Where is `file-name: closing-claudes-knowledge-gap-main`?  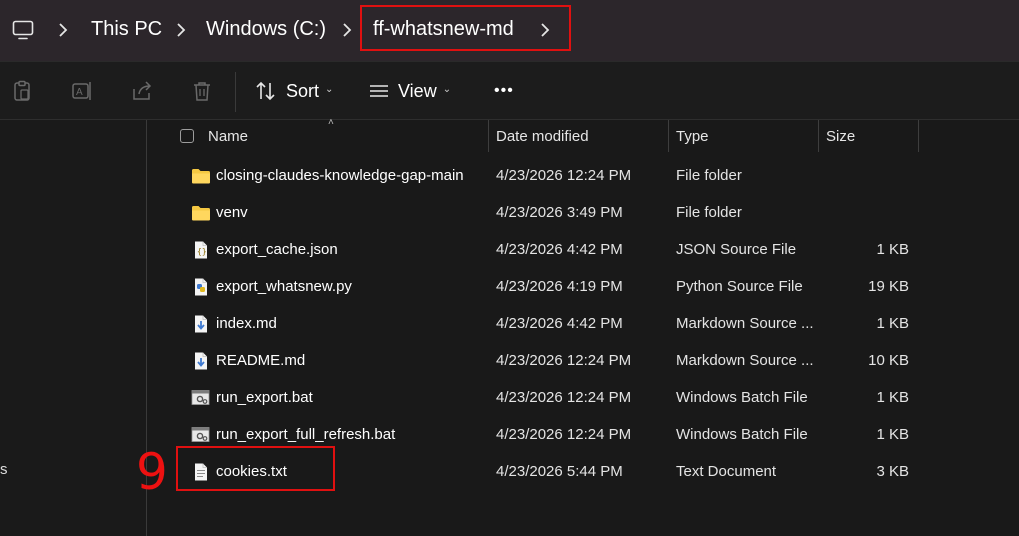
file-name: closing-claudes-knowledge-gap-main is located at coordinates (340, 175).